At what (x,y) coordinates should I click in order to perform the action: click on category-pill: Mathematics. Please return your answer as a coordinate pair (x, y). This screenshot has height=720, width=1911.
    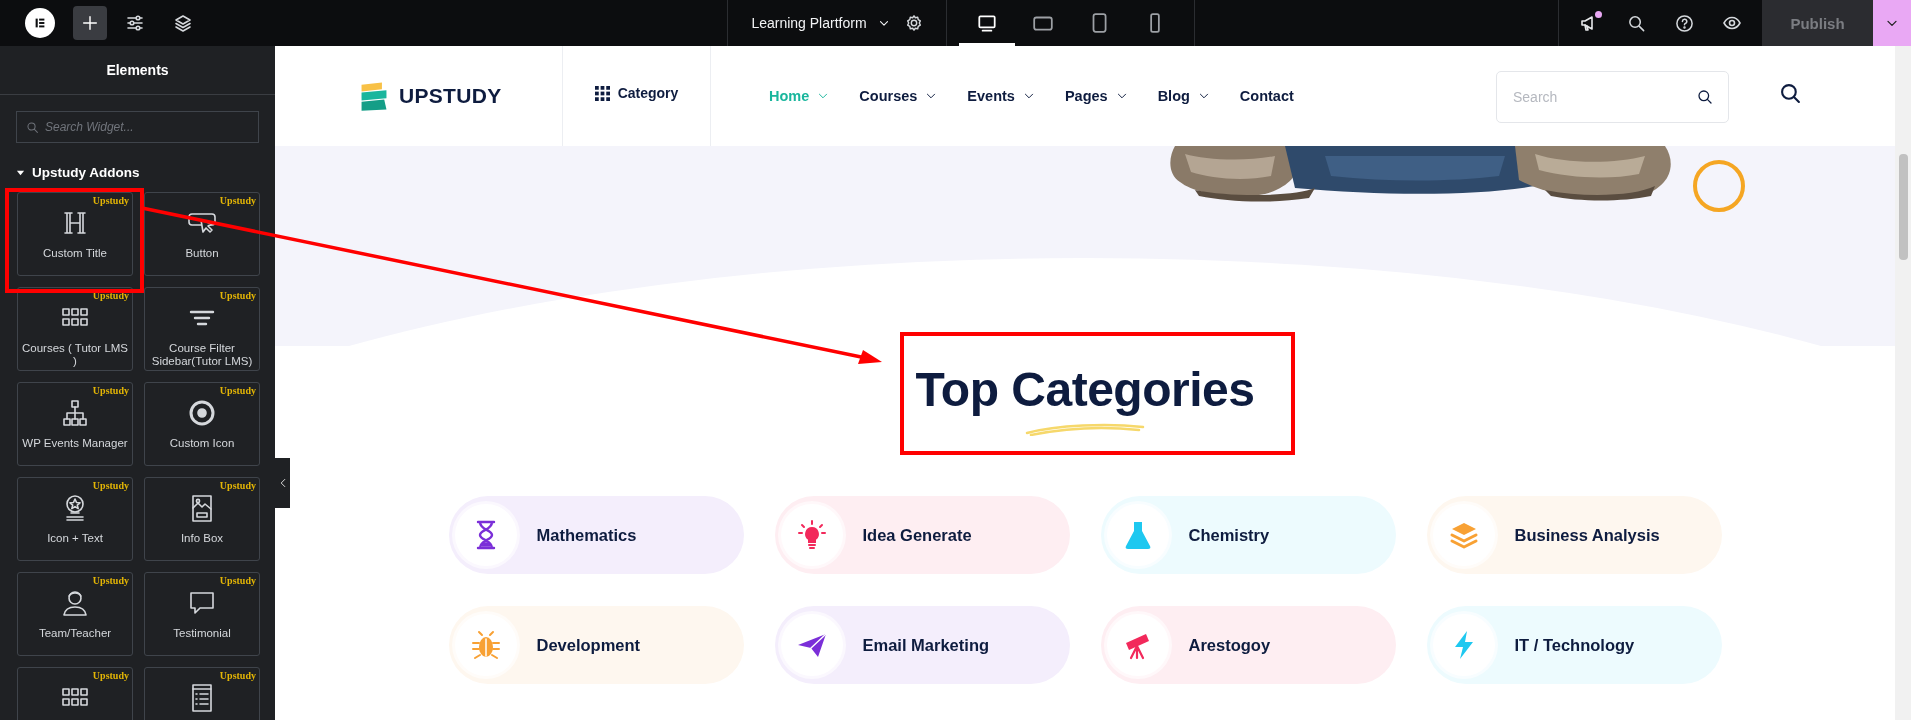
    Looking at the image, I should click on (596, 535).